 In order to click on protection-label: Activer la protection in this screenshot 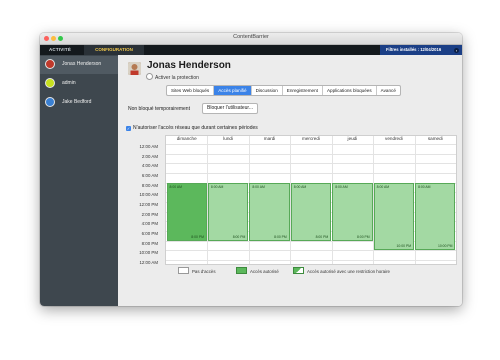, I will do `click(177, 78)`.